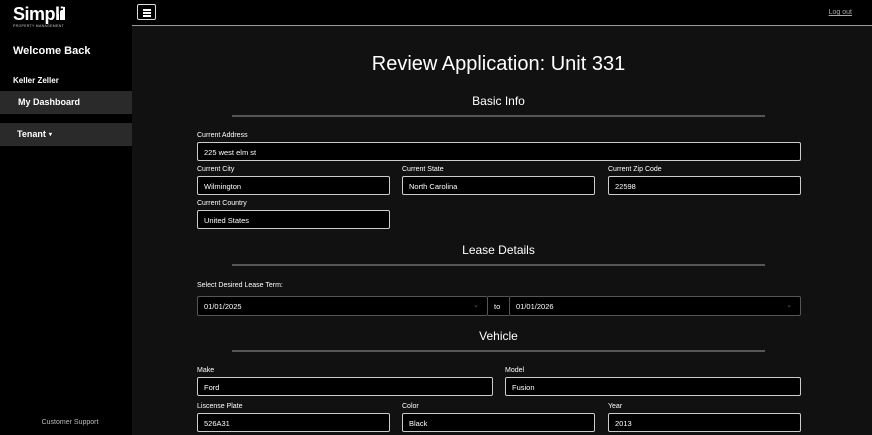 The width and height of the screenshot is (872, 435). What do you see at coordinates (653, 386) in the screenshot?
I see `model-field: Fusion` at bounding box center [653, 386].